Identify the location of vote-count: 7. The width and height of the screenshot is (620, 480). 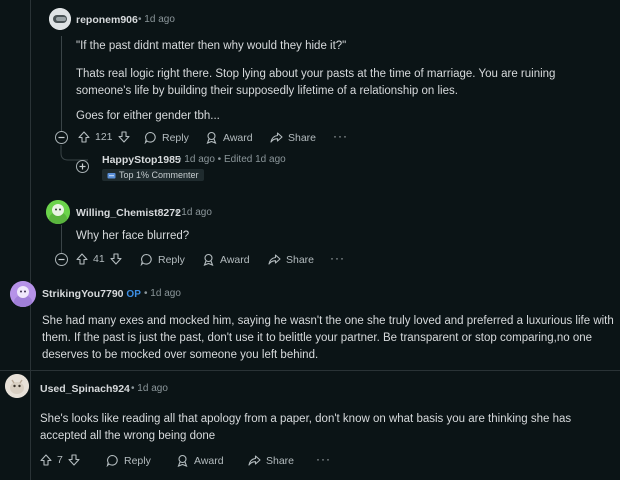
(60, 460).